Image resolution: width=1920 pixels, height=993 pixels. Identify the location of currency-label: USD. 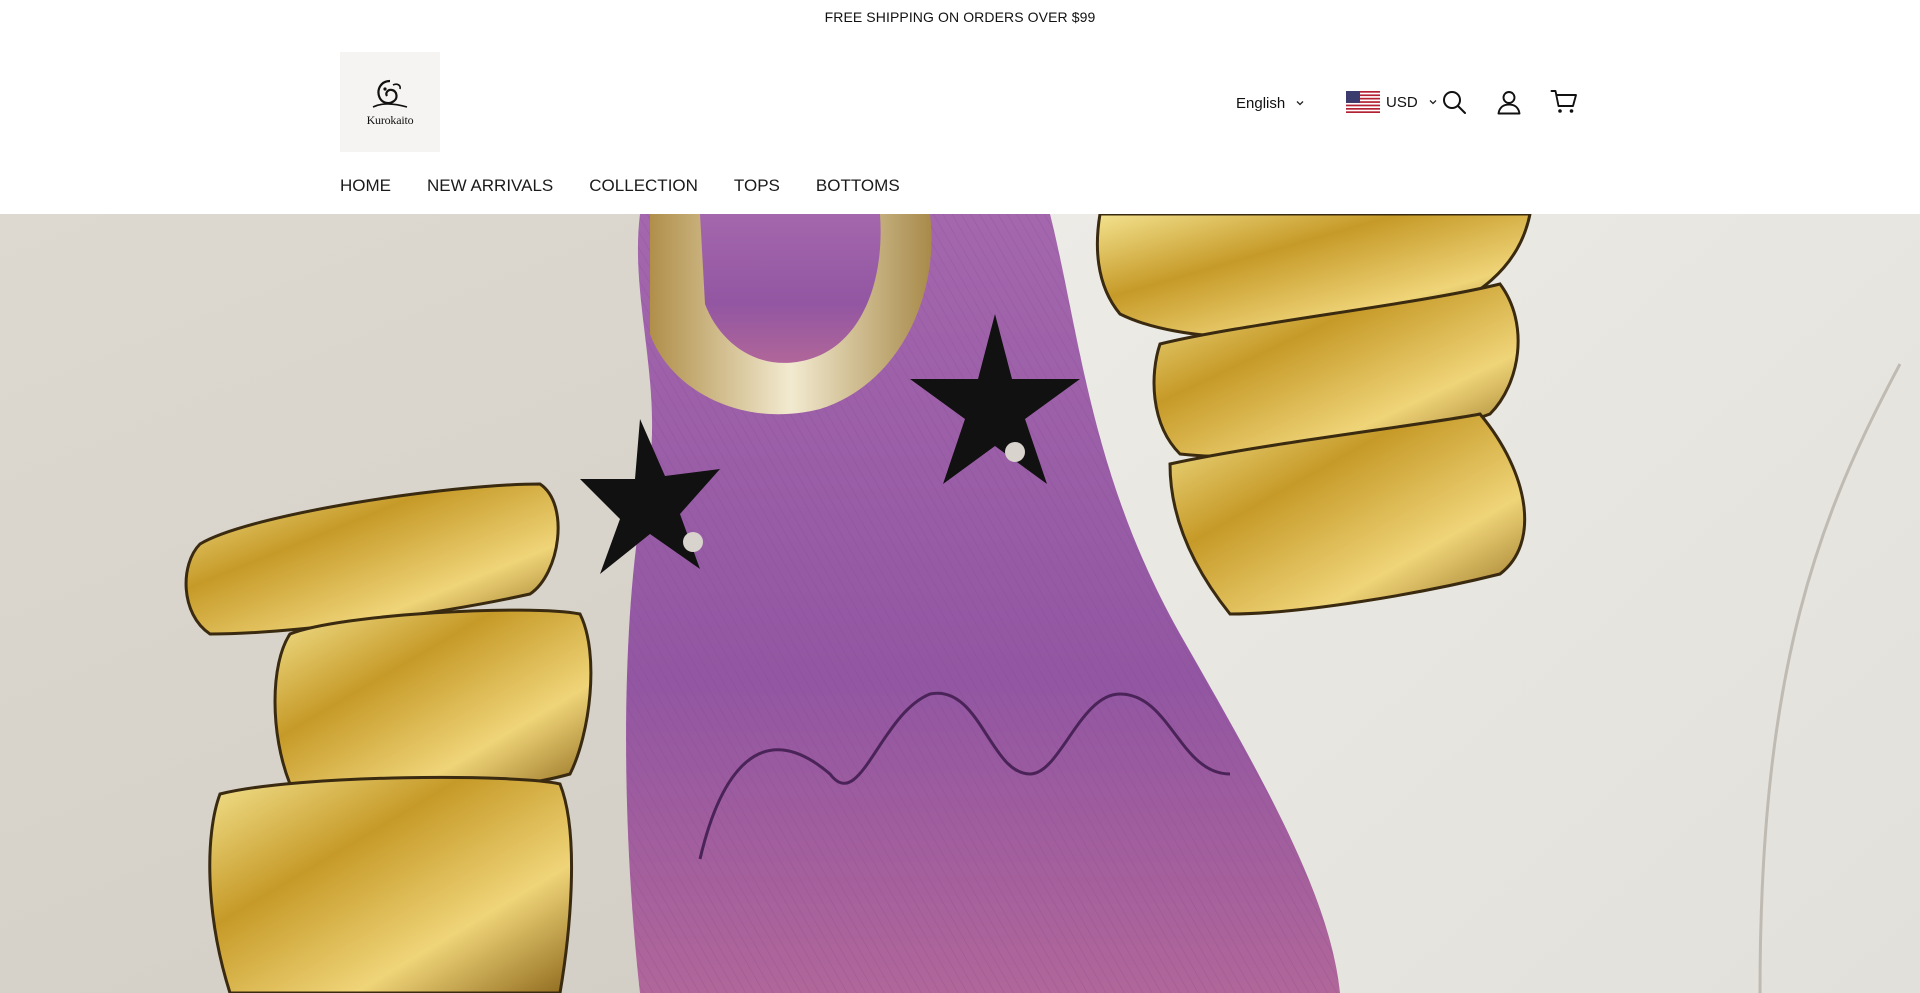
(1402, 102).